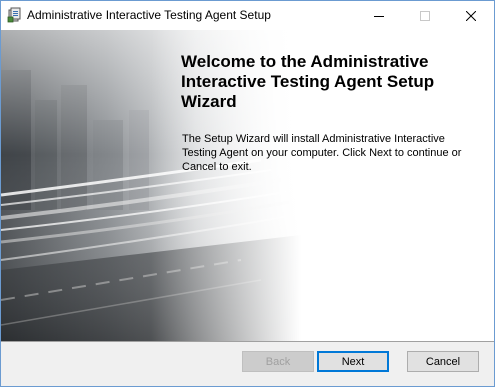  Describe the element at coordinates (353, 361) in the screenshot. I see `next-button: Next` at that location.